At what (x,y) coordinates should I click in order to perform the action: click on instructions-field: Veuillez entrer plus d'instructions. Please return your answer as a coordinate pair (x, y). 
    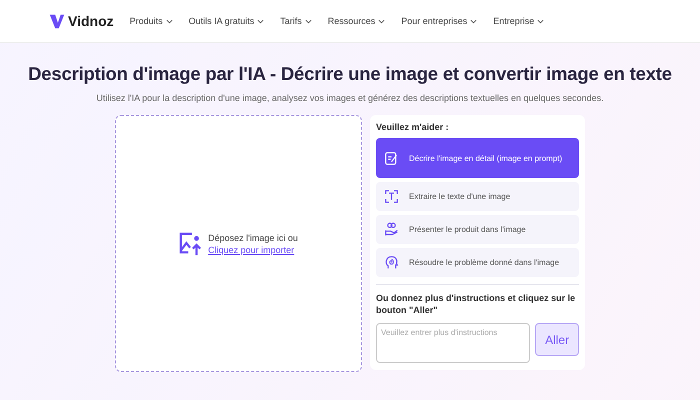
    Looking at the image, I should click on (453, 343).